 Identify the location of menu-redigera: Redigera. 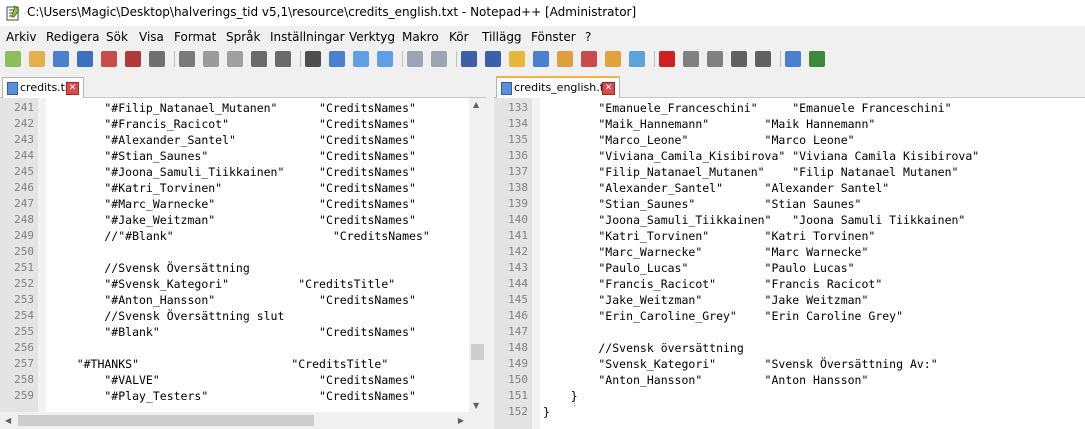
(72, 37).